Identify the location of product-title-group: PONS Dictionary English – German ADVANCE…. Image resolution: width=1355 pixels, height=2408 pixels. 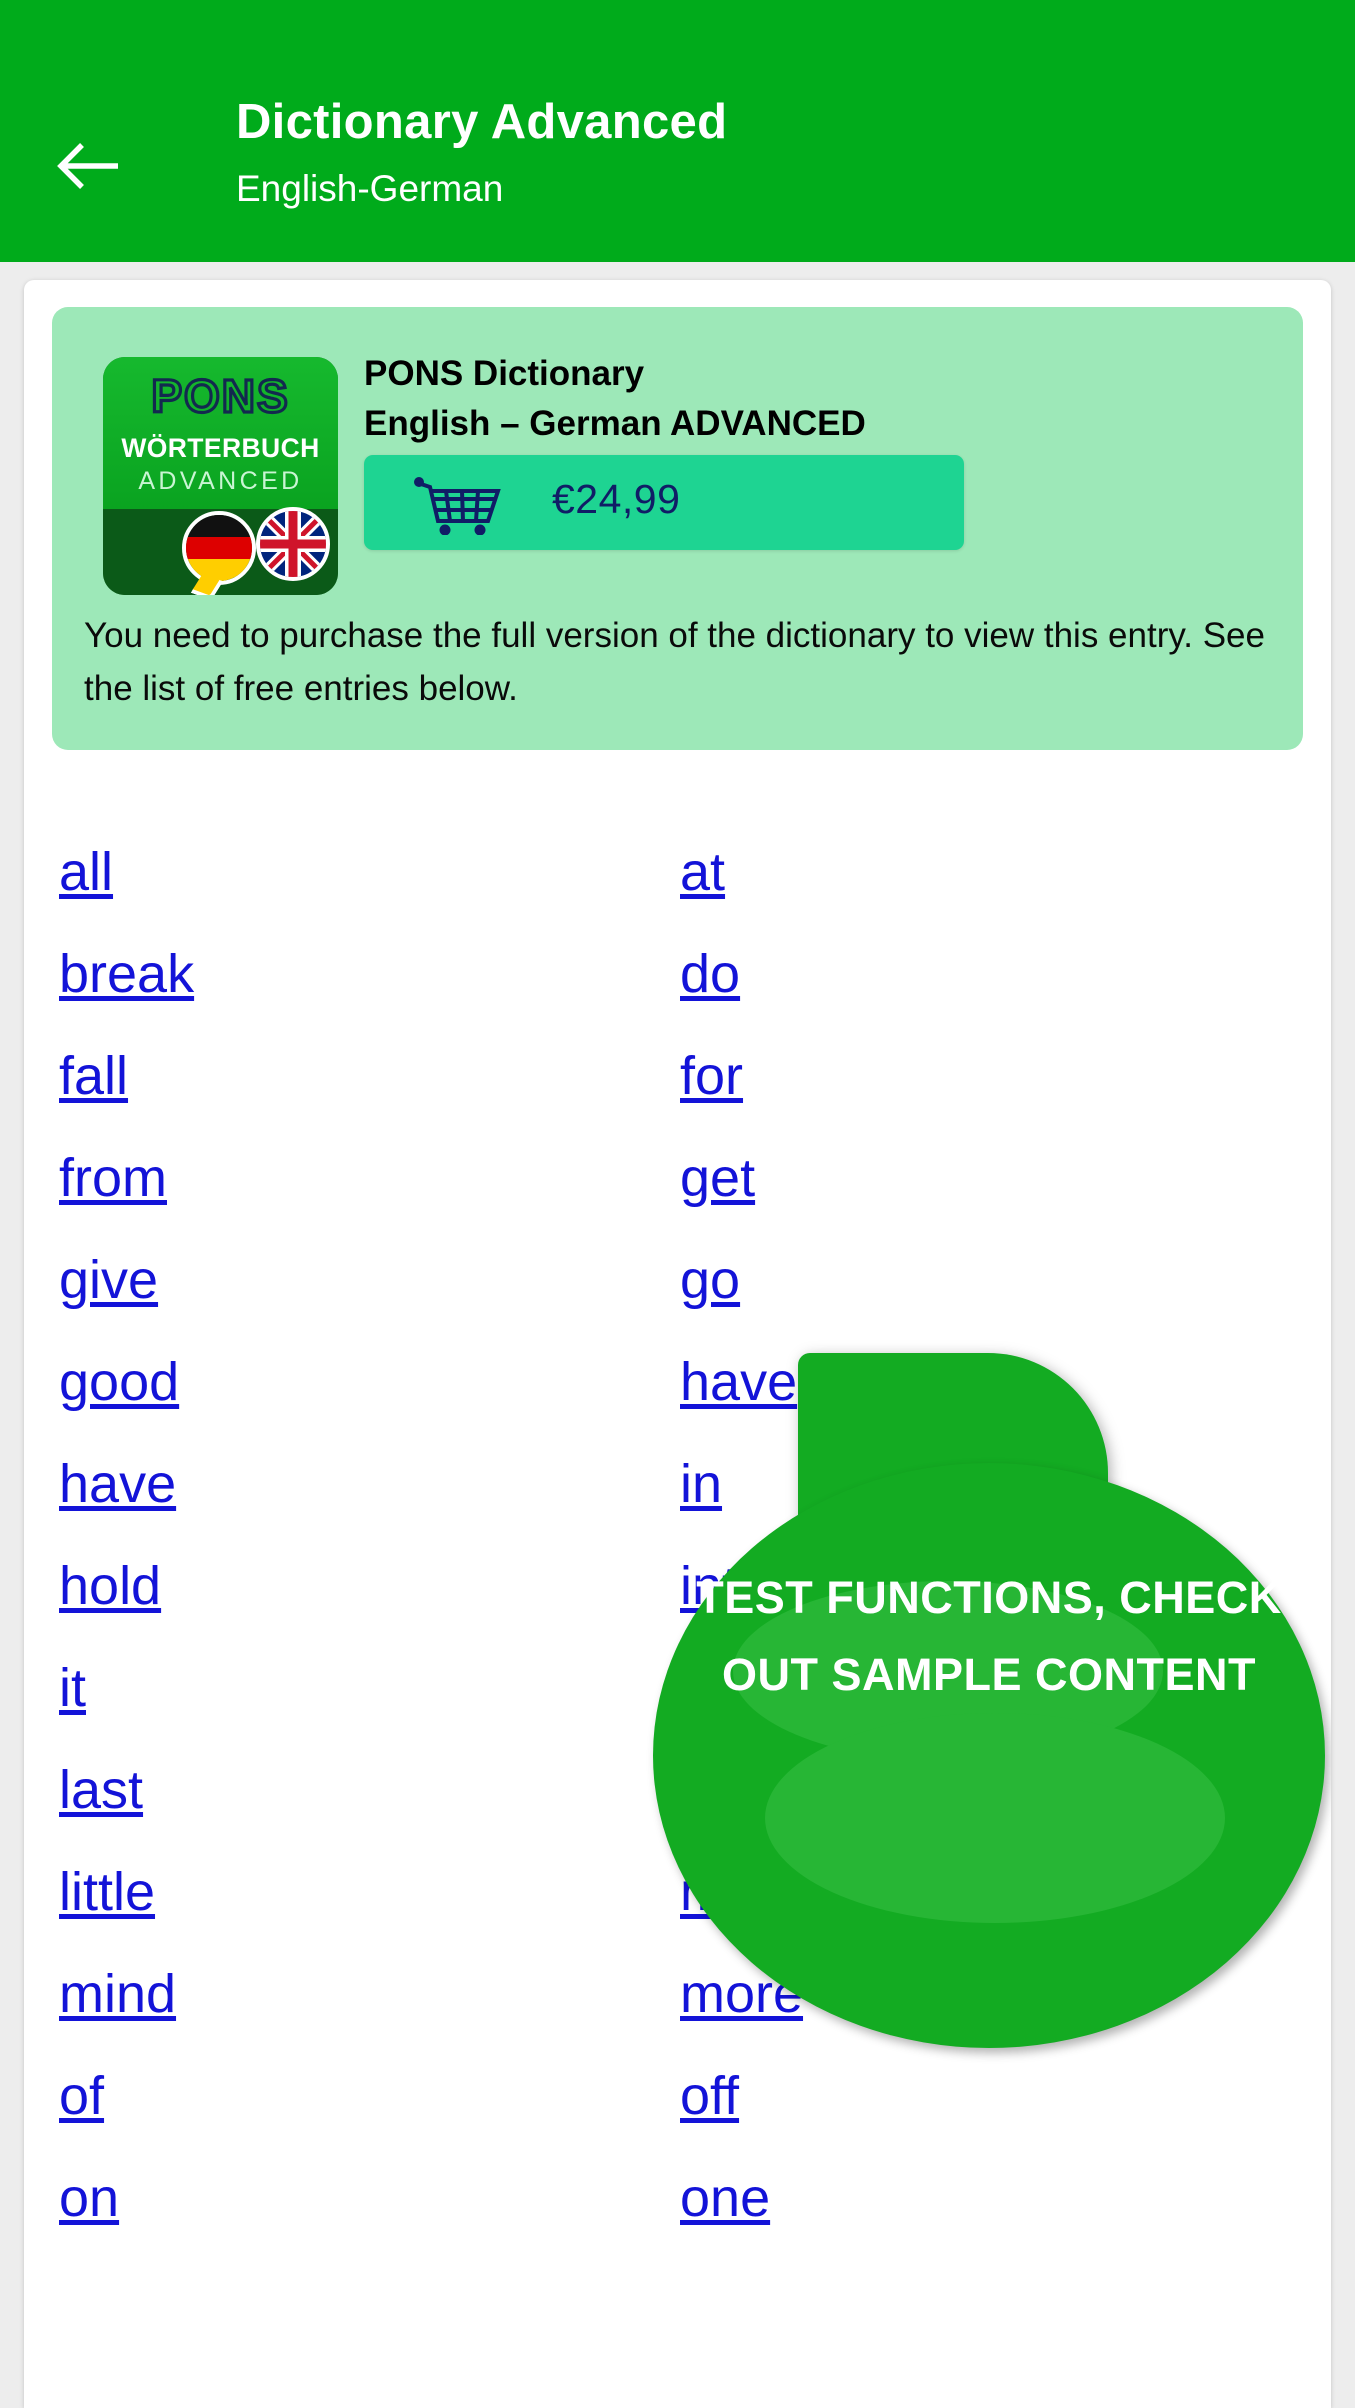
(615, 399).